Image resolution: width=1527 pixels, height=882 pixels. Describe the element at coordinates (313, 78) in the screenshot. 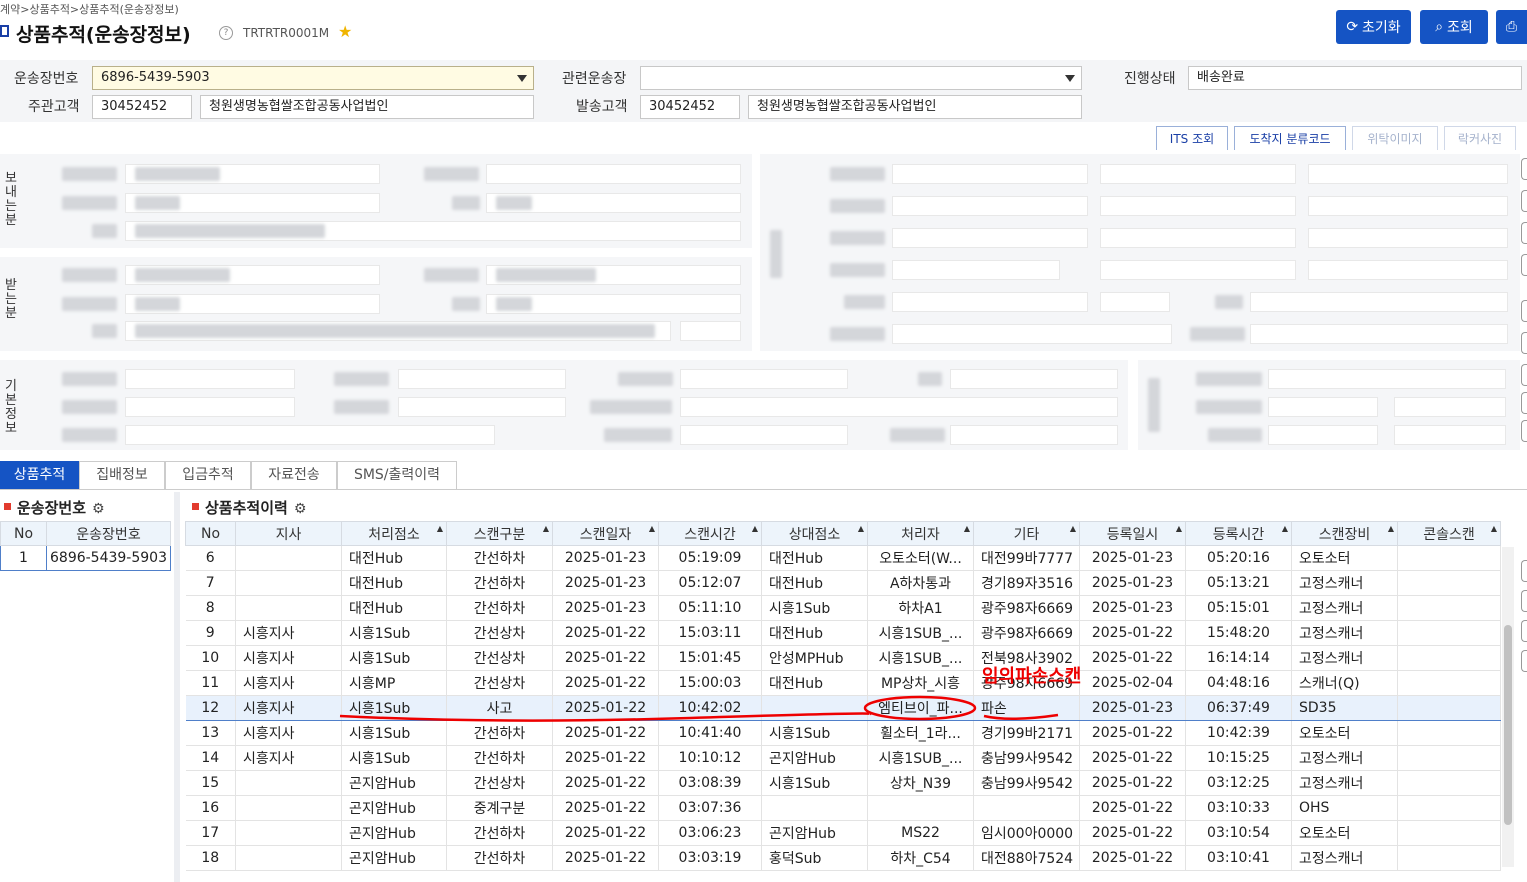

I see `waybill-select: 6896-5439-5903` at that location.